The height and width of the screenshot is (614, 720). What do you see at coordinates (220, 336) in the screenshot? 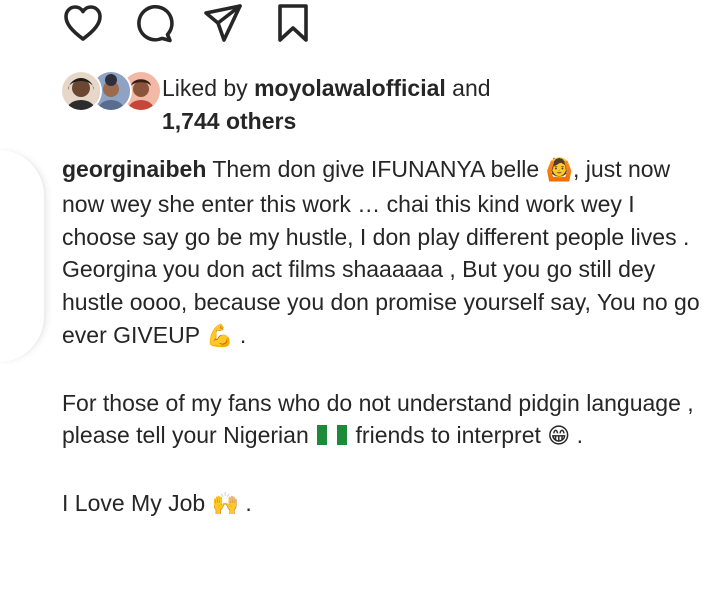
I see `flexed-biceps-emoji-icon: 💪` at bounding box center [220, 336].